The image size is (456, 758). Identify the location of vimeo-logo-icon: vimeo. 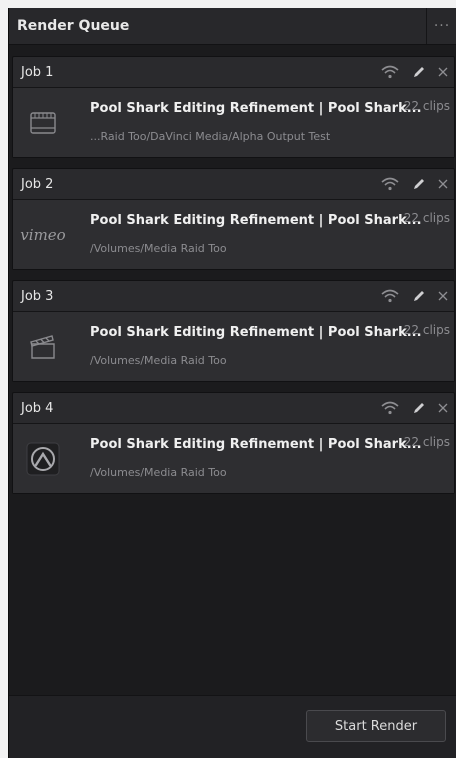
(42, 235).